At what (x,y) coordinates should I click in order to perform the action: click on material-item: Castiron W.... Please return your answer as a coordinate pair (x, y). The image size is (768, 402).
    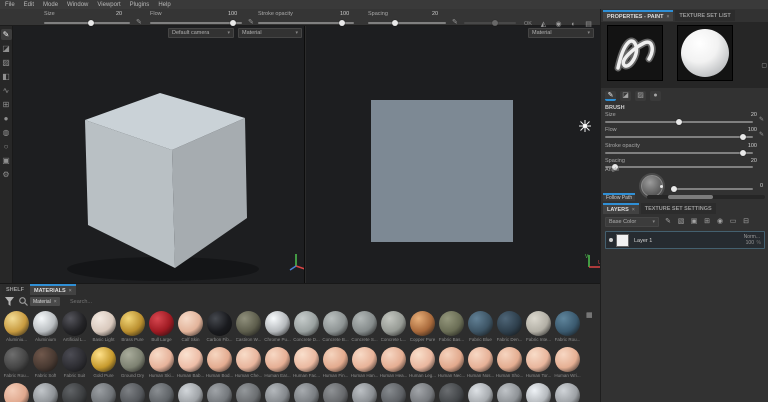
    Looking at the image, I should click on (248, 326).